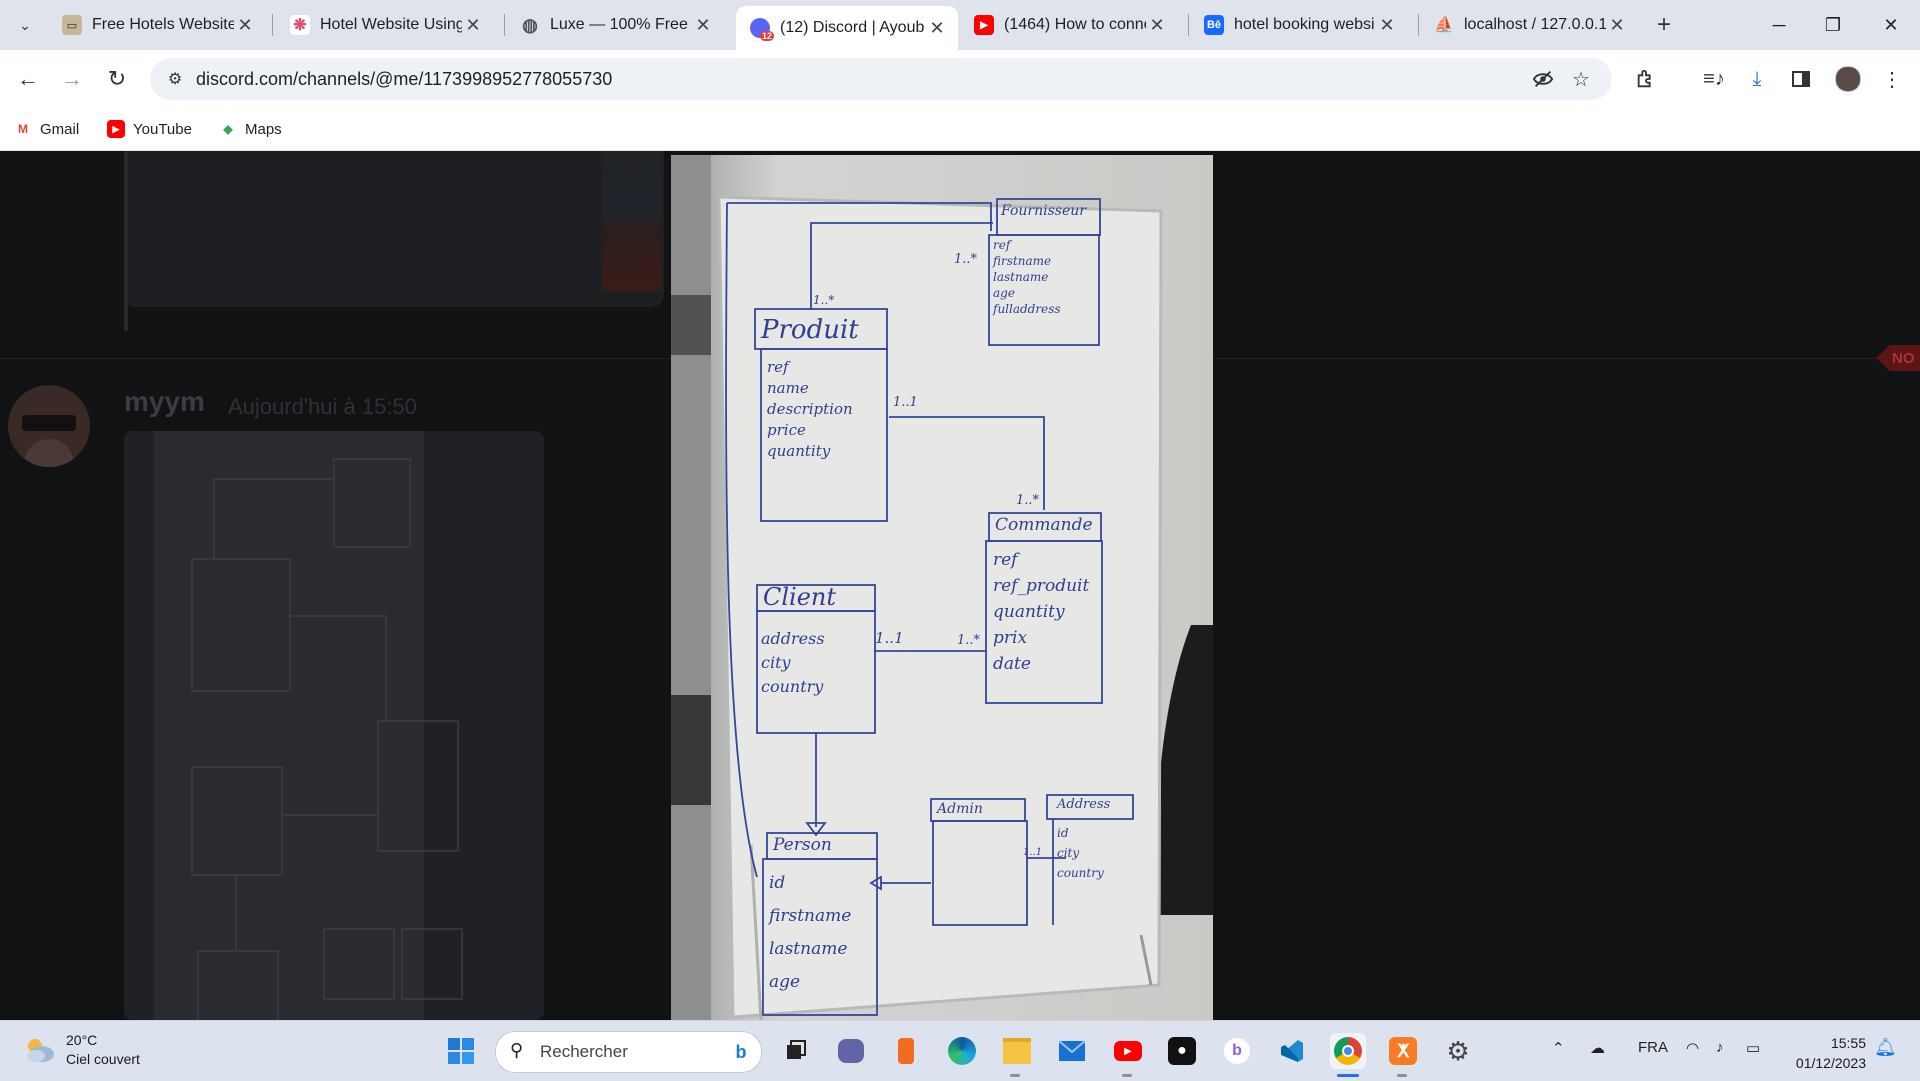 The image size is (1920, 1081). What do you see at coordinates (82, 1050) in the screenshot?
I see `weather-widget: 20°C Ciel couvert` at bounding box center [82, 1050].